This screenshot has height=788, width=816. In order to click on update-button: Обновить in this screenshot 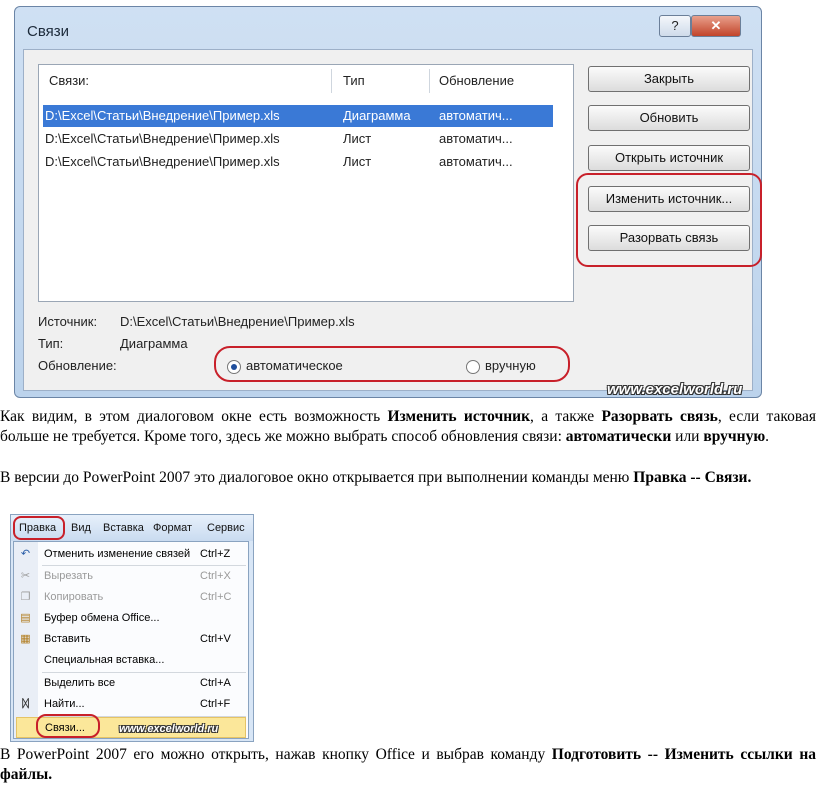, I will do `click(669, 118)`.